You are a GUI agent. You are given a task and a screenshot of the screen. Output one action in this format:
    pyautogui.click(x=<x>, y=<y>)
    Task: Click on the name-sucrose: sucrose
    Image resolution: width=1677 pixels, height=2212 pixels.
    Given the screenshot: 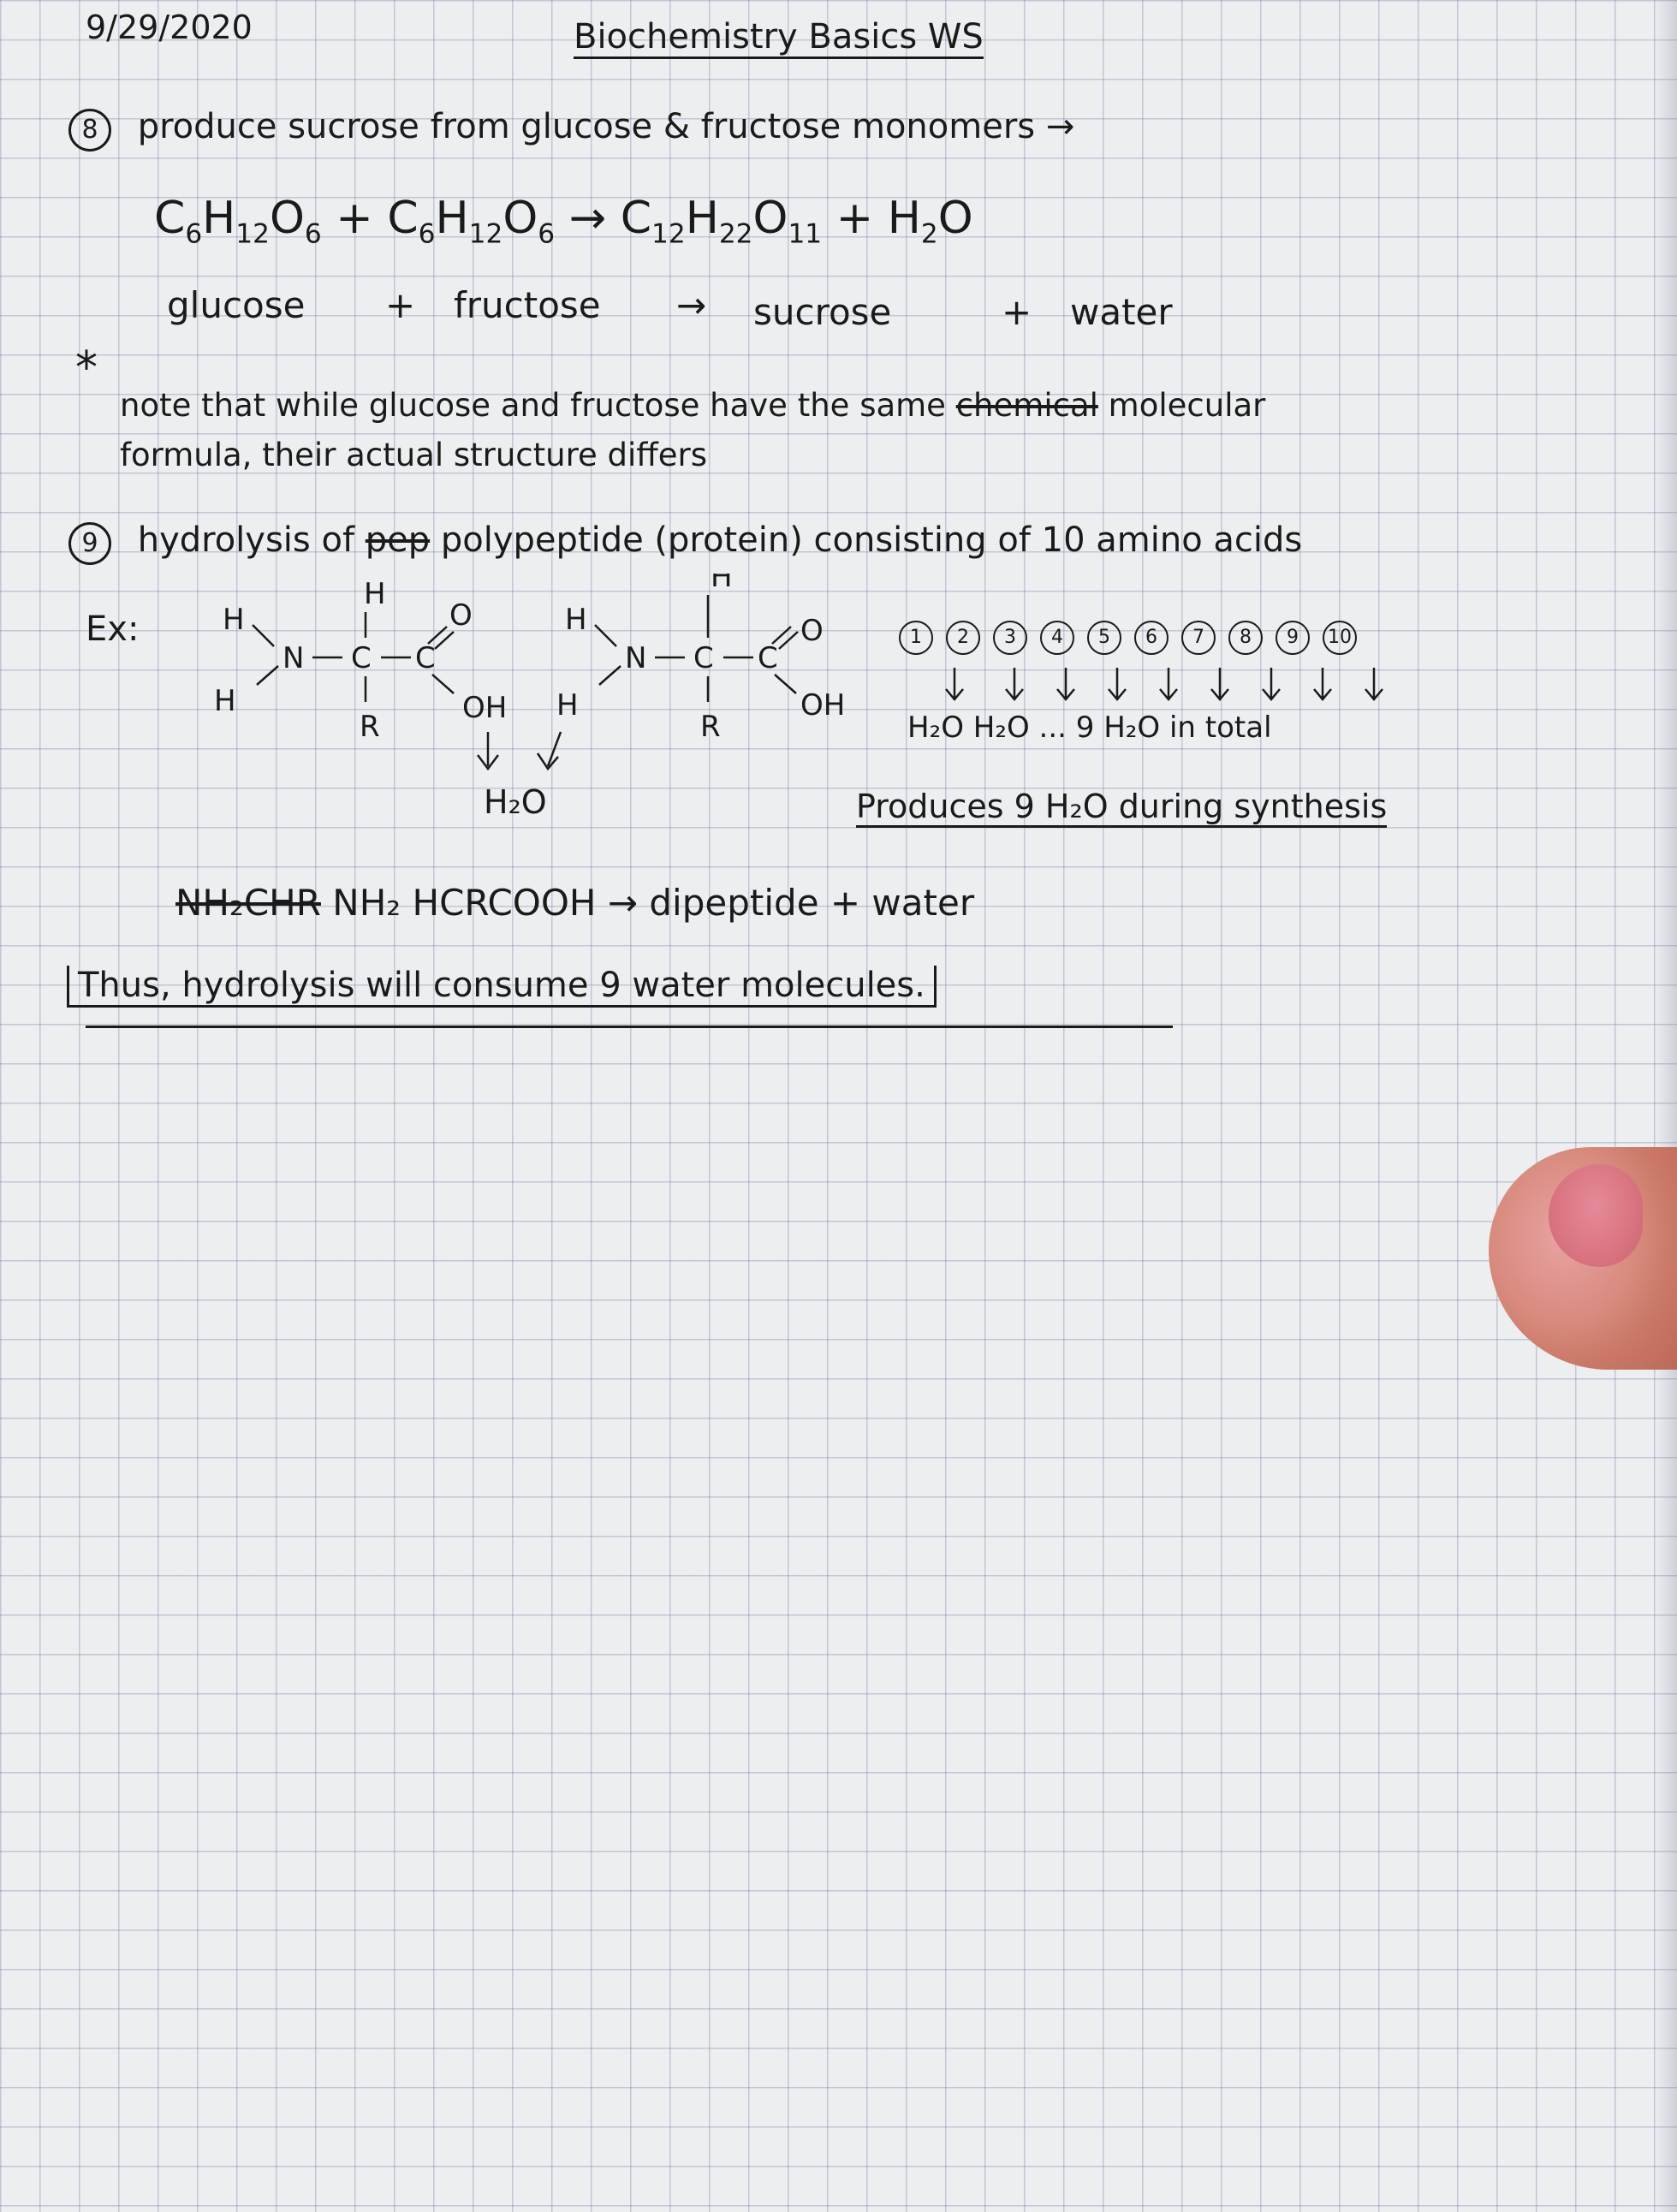 What is the action you would take?
    pyautogui.click(x=822, y=312)
    